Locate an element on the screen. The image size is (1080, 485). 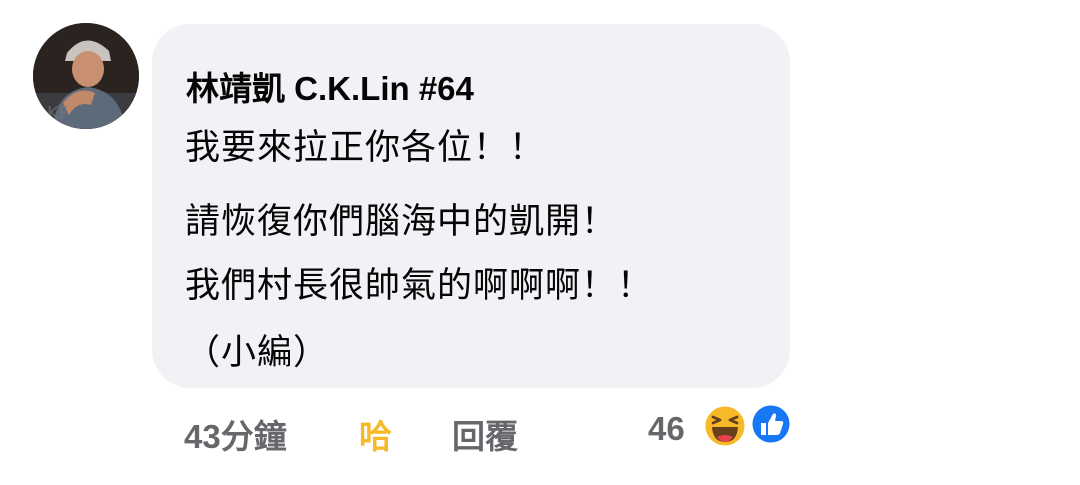
comment-text-line: （小編） is located at coordinates (257, 353).